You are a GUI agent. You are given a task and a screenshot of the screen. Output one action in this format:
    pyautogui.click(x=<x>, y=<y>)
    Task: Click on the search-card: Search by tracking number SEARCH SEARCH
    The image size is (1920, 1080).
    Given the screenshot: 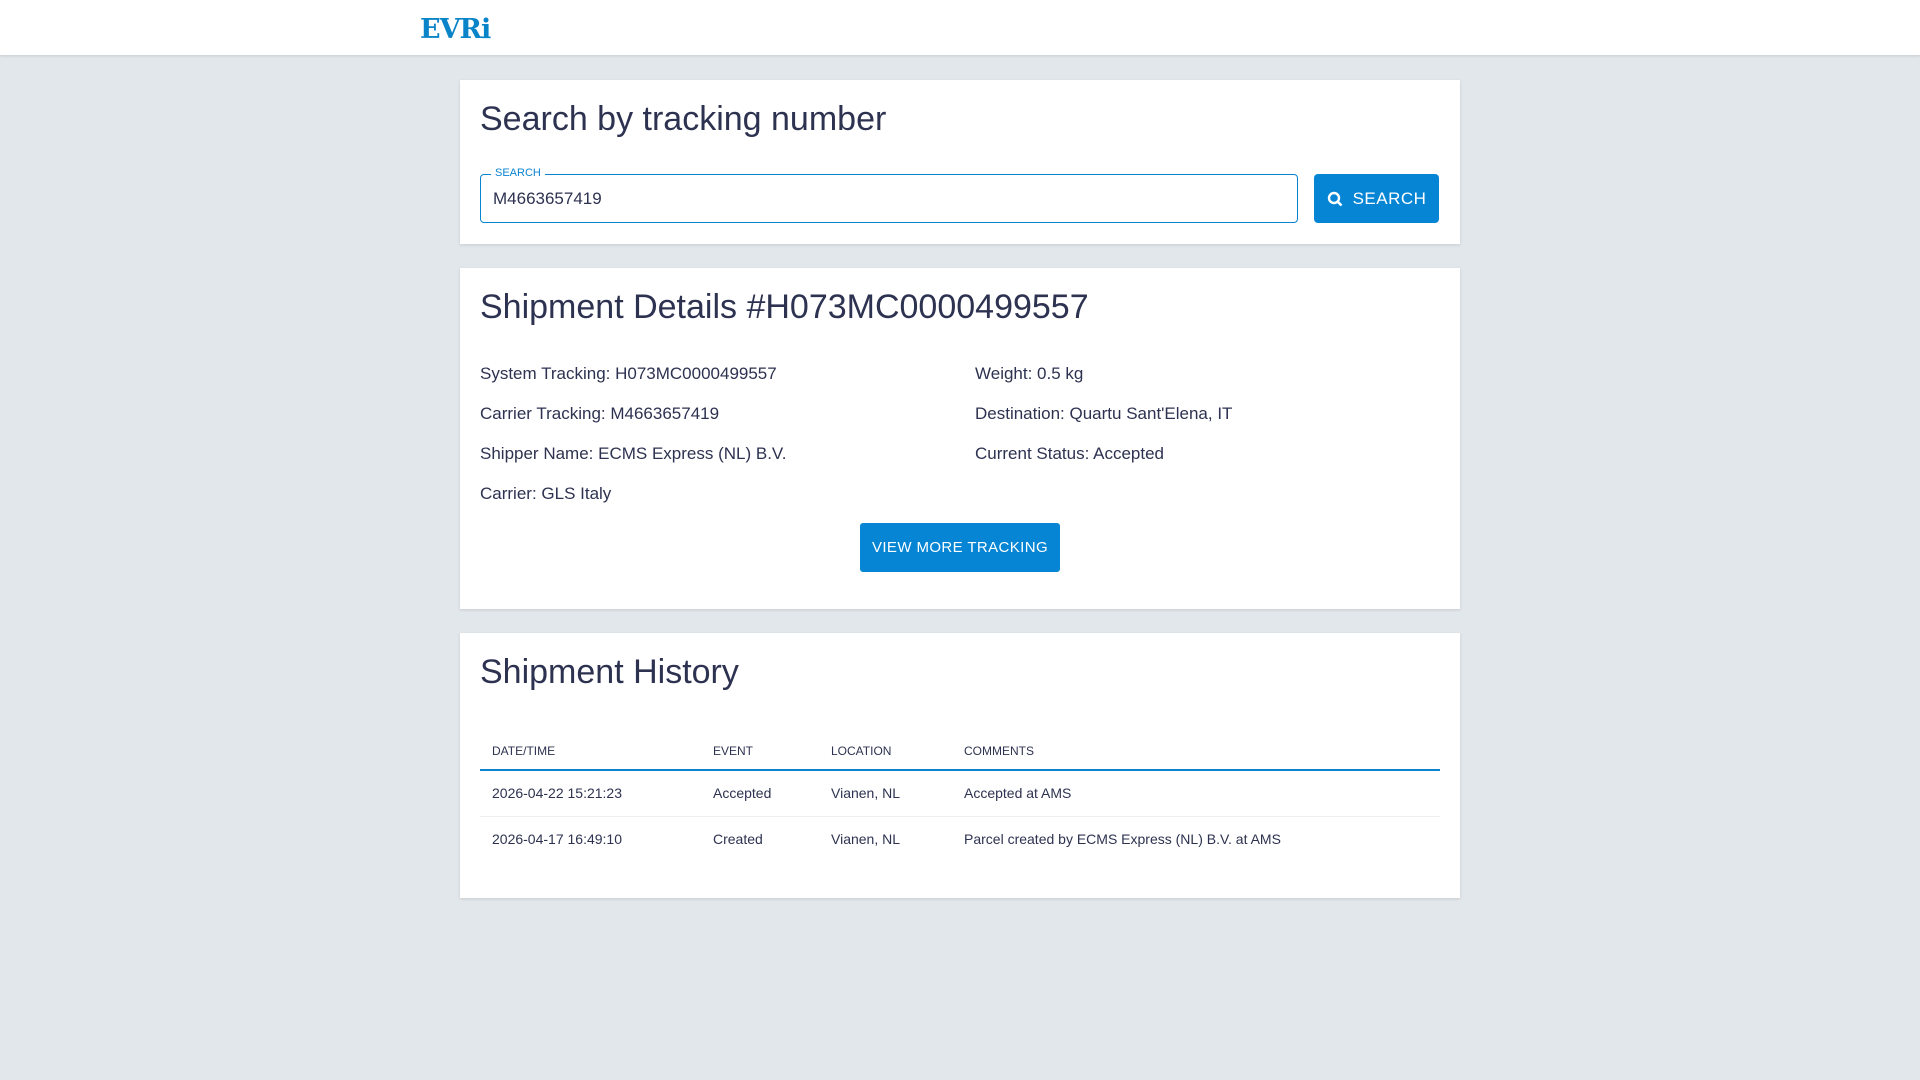 What is the action you would take?
    pyautogui.click(x=960, y=162)
    